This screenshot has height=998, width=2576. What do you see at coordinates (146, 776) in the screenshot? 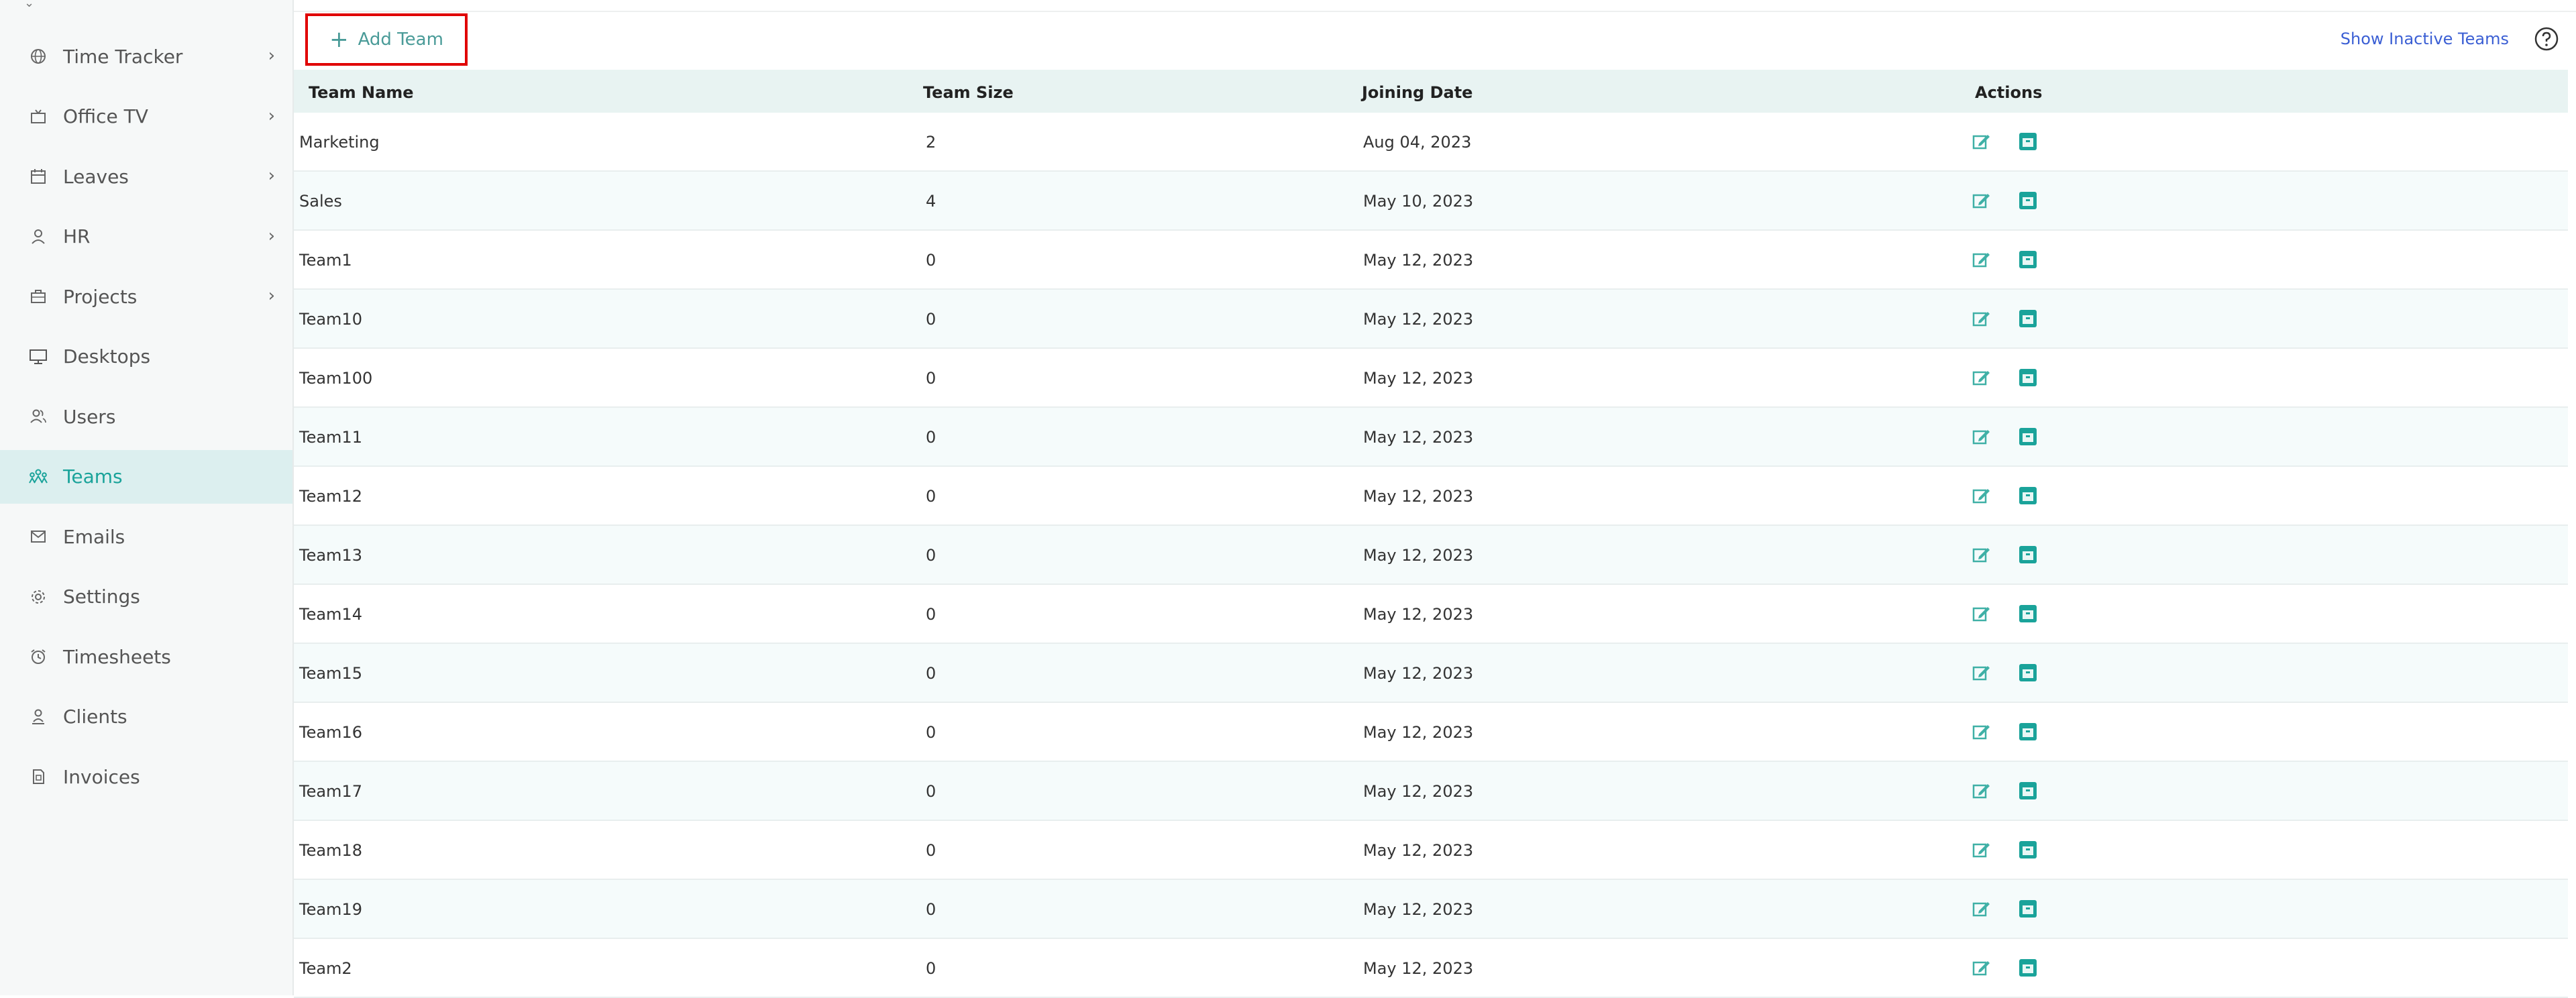
I see `sidebar-item-invoices: Invoices` at bounding box center [146, 776].